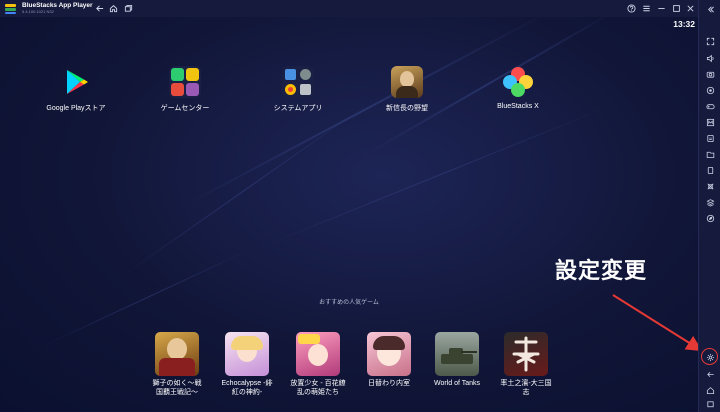  I want to click on multi-instance-icon, so click(710, 202).